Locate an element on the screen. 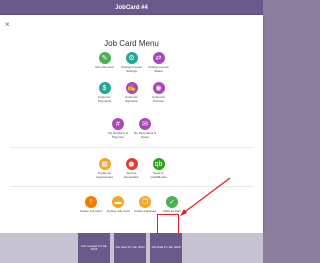 This screenshot has height=263, width=320. status-job-created: Job Created Fri Jan 2023 is located at coordinates (94, 248).